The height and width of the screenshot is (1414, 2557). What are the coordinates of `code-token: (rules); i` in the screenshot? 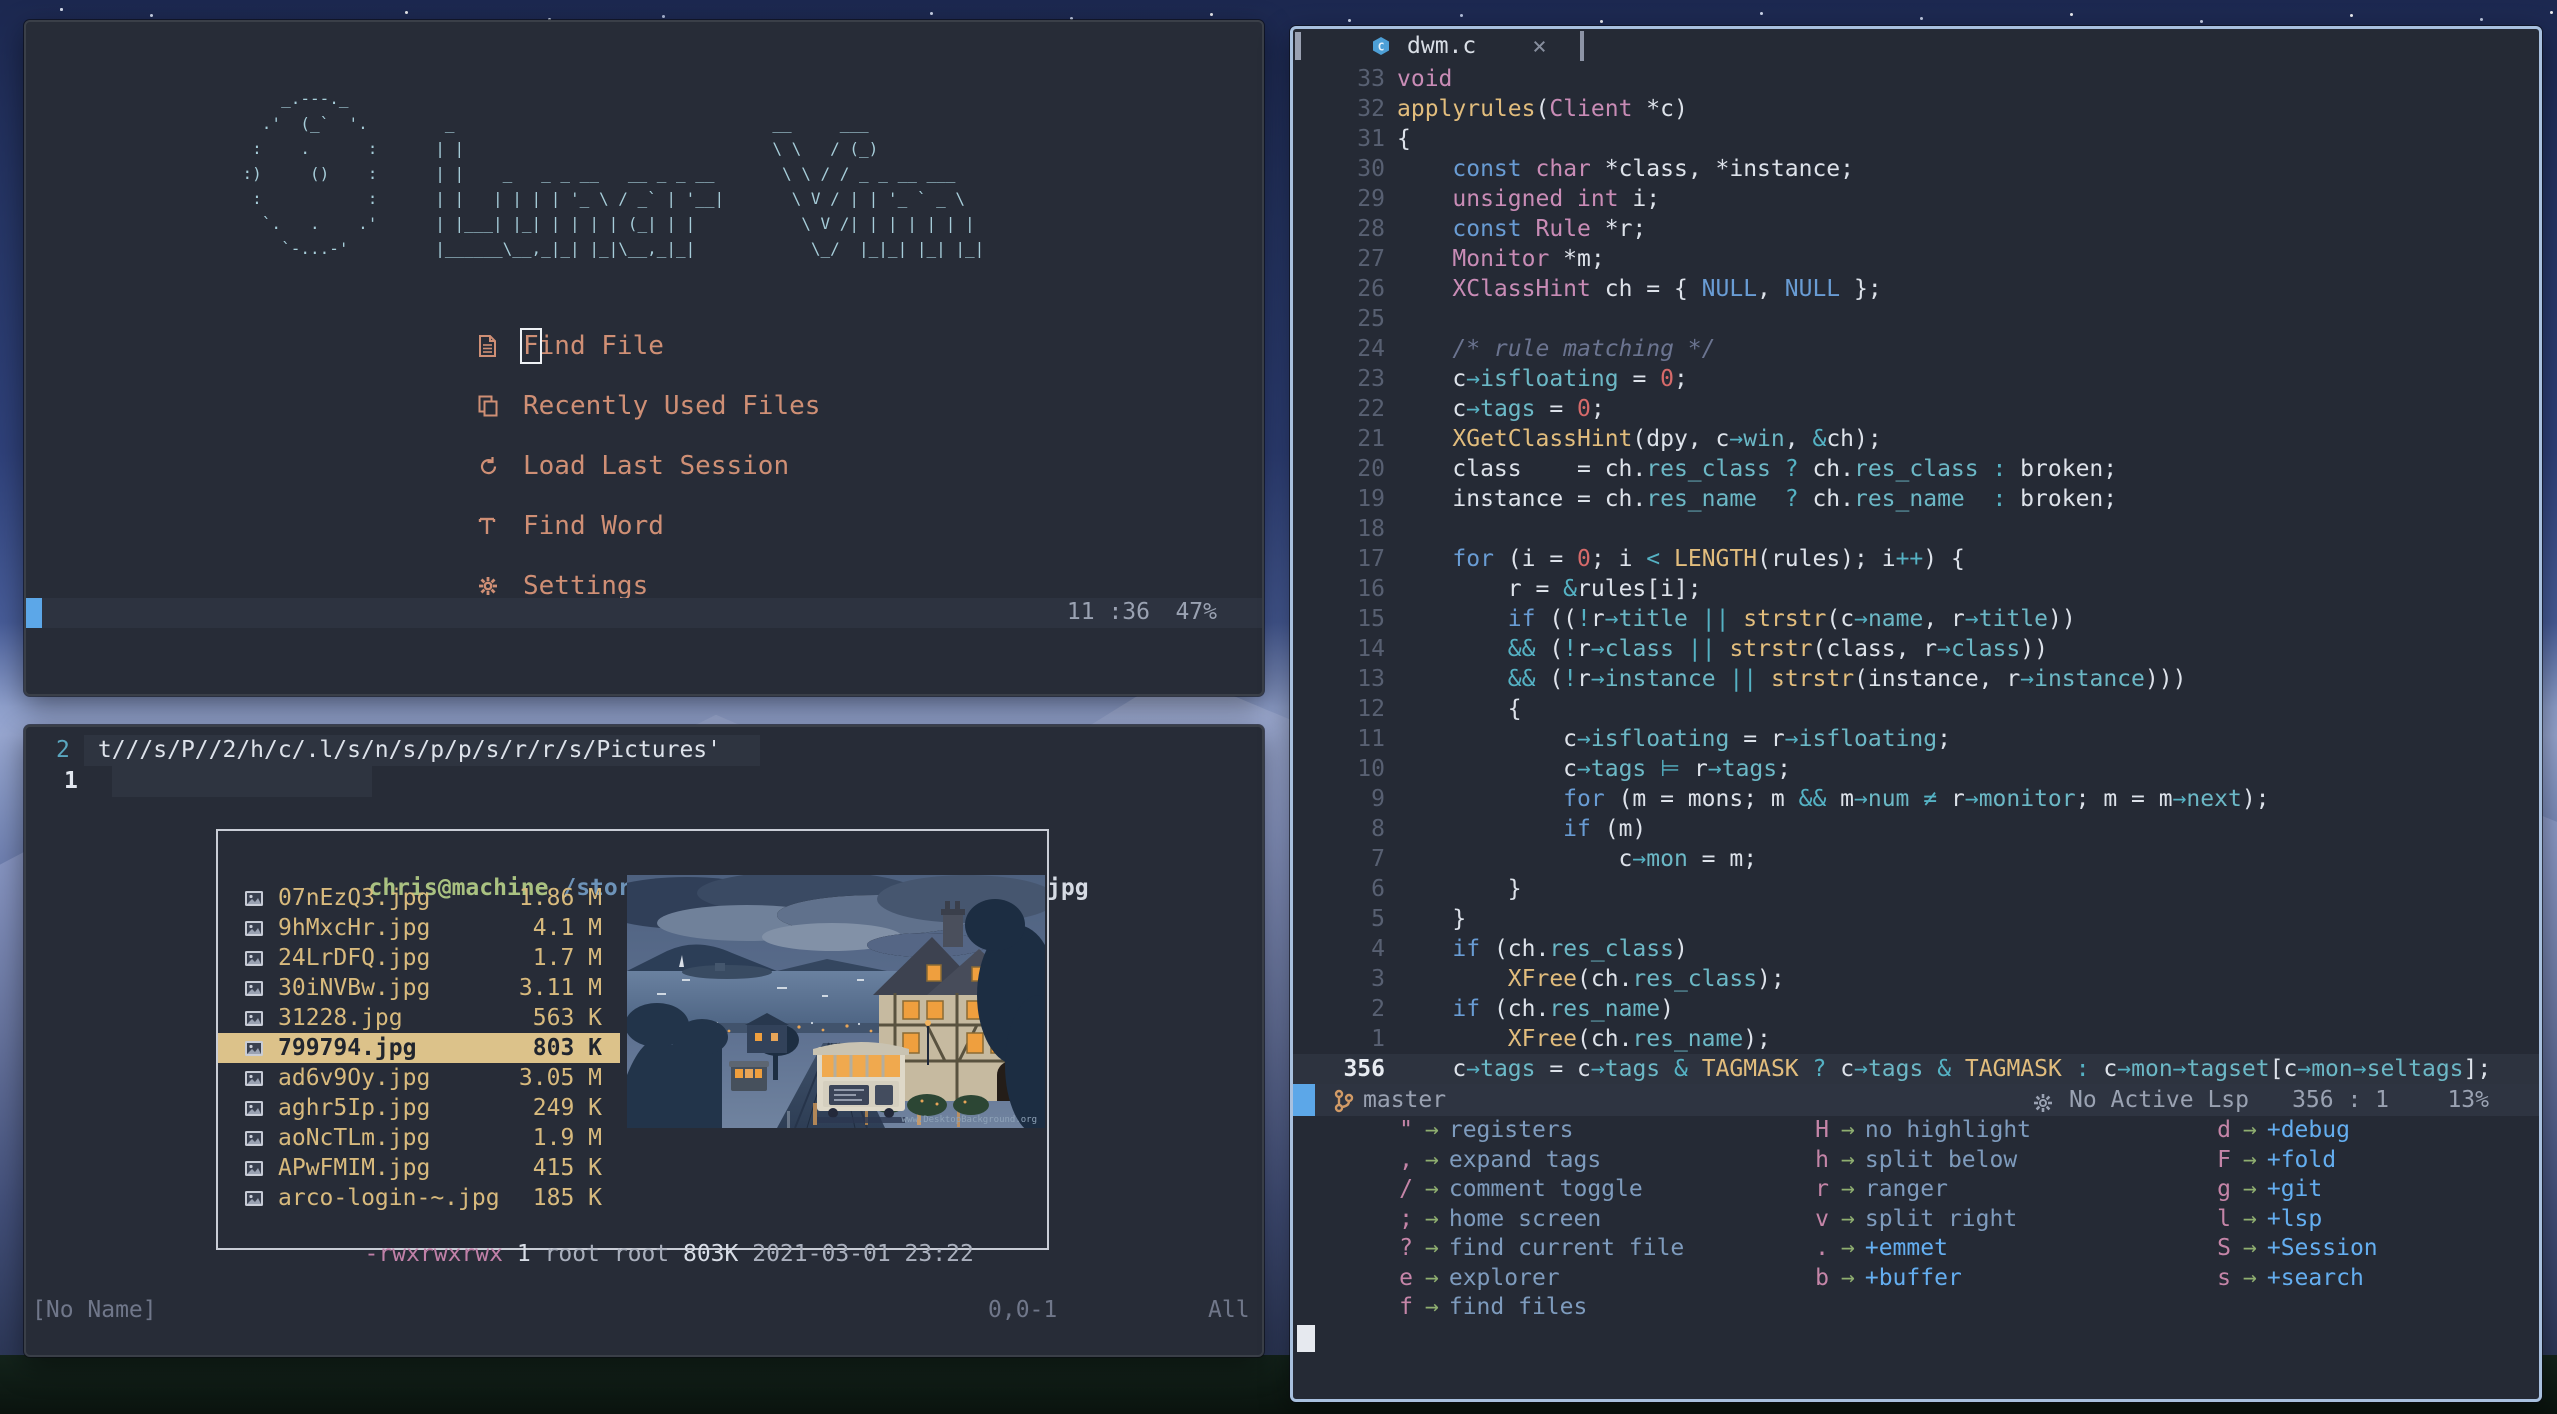 It's located at (1826, 559).